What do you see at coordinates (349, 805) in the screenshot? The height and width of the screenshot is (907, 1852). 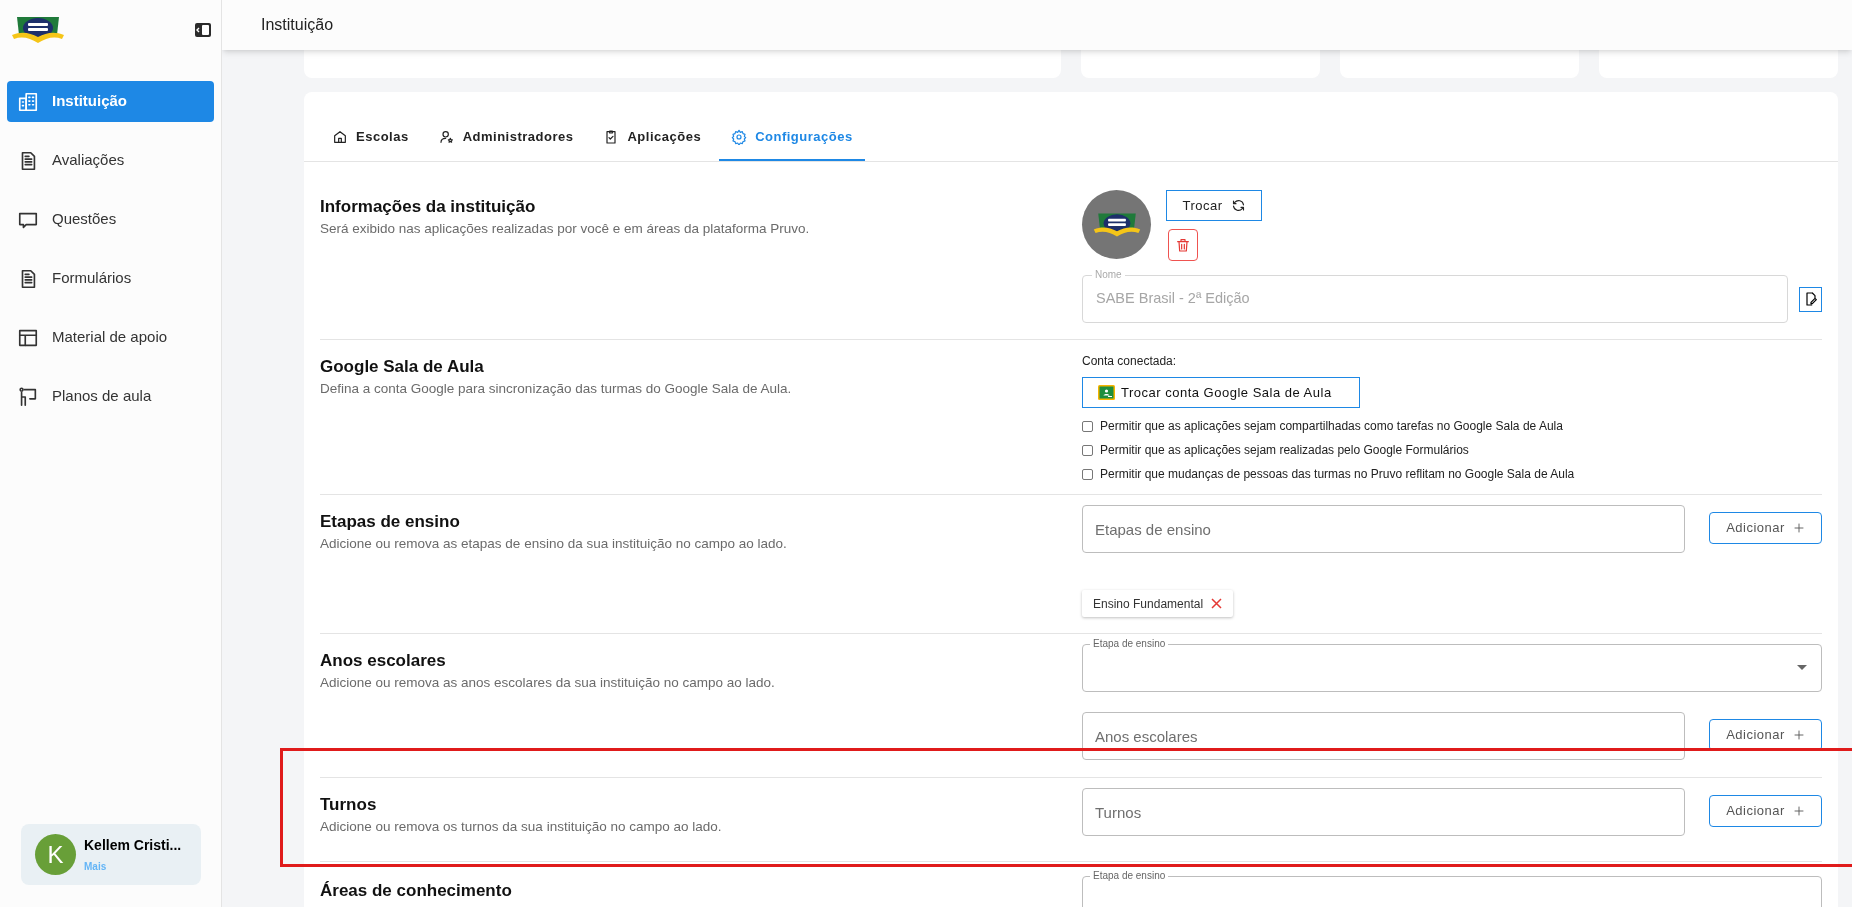 I see `section-title: Turnos` at bounding box center [349, 805].